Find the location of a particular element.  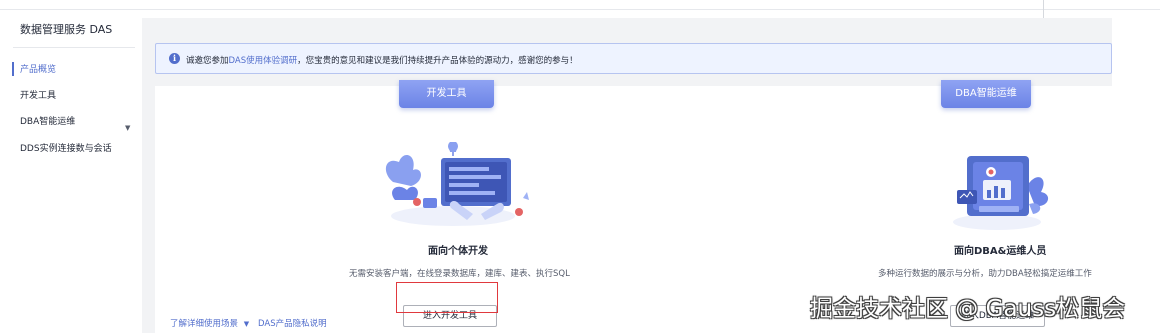

dev-tools-illustration is located at coordinates (457, 184).